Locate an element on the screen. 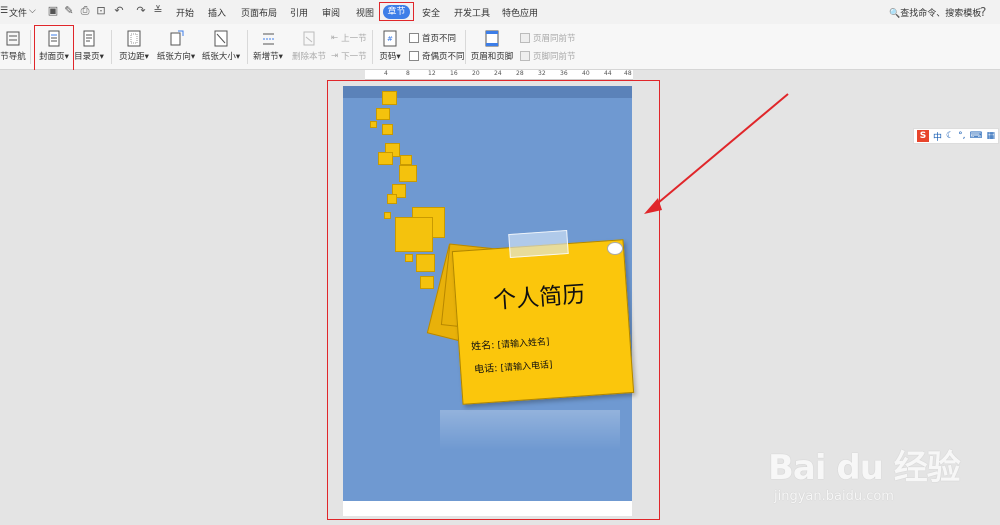 Image resolution: width=1000 pixels, height=525 pixels. odd-even-different-checkbox: 奇偶页不同 is located at coordinates (437, 56).